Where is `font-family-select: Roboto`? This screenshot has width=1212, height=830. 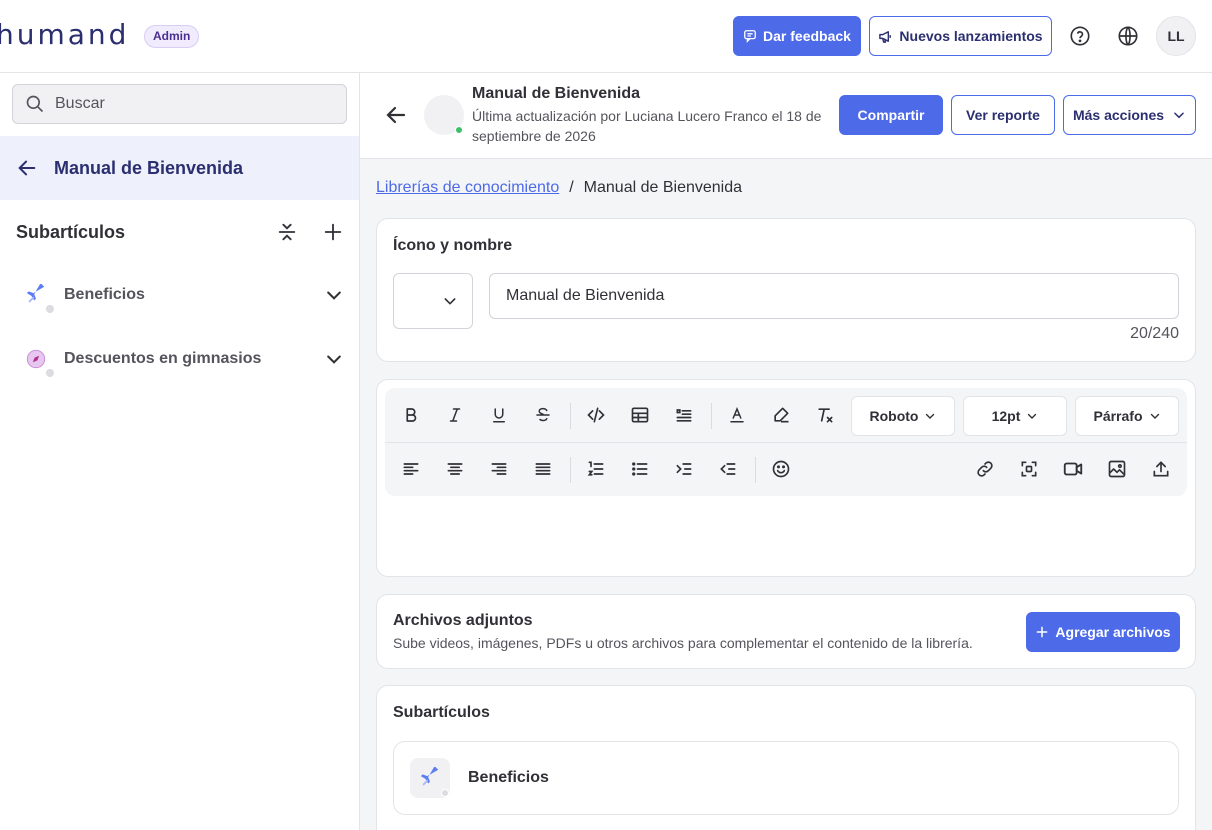
font-family-select: Roboto is located at coordinates (903, 416).